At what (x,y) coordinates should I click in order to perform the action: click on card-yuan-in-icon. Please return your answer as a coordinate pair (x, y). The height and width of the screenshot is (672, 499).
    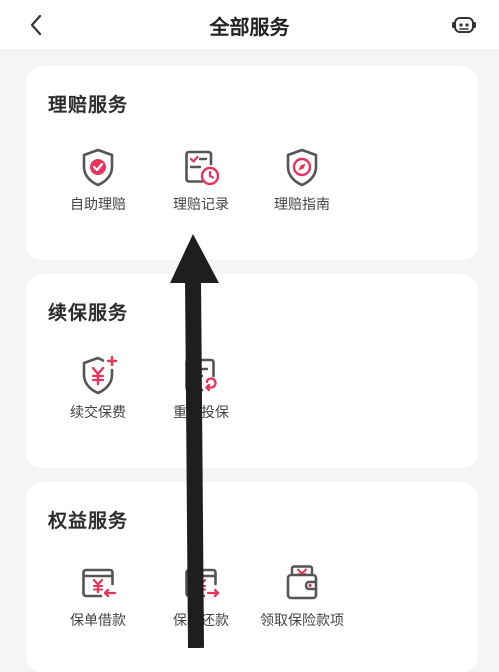
    Looking at the image, I should click on (99, 583).